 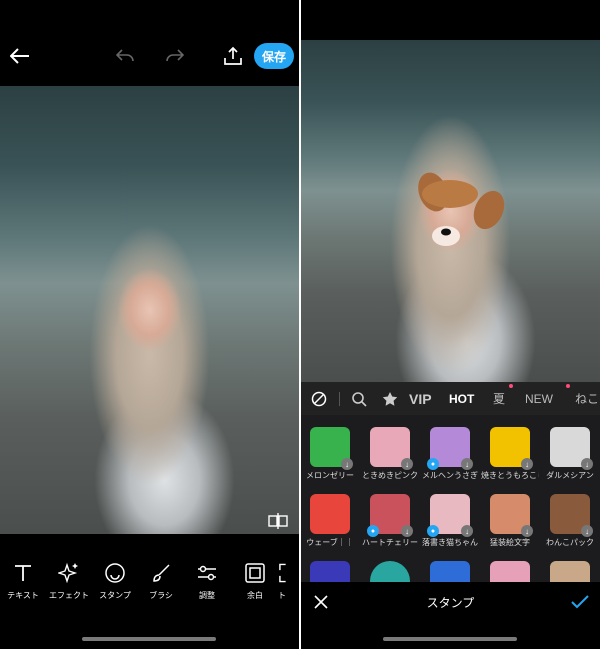 I want to click on sticker-item: ↓ 焼きとうもろこし, so click(x=510, y=454).